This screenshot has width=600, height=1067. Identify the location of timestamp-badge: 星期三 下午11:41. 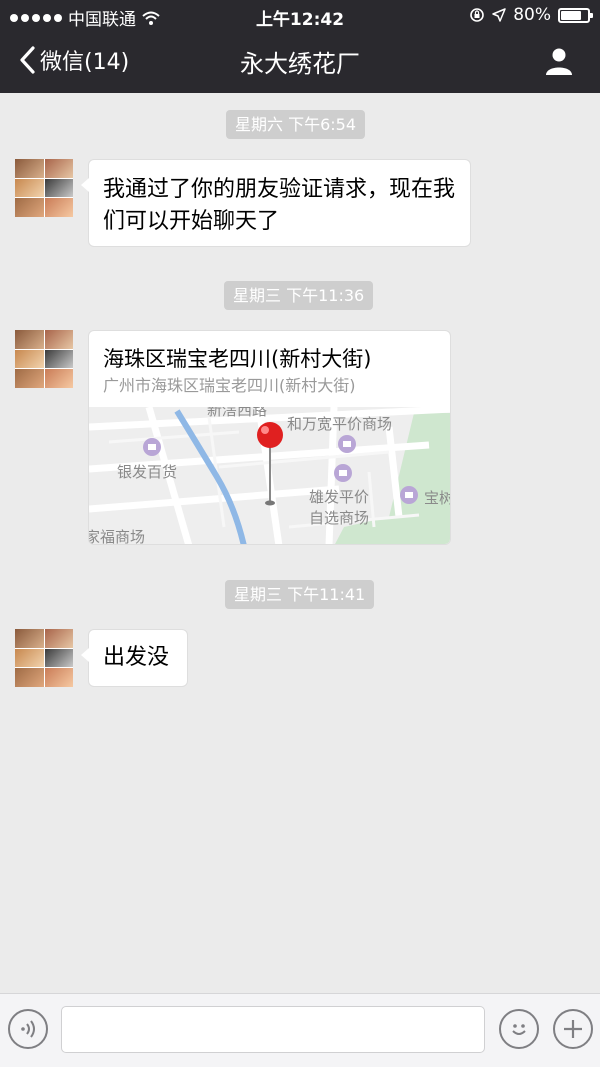
(300, 594).